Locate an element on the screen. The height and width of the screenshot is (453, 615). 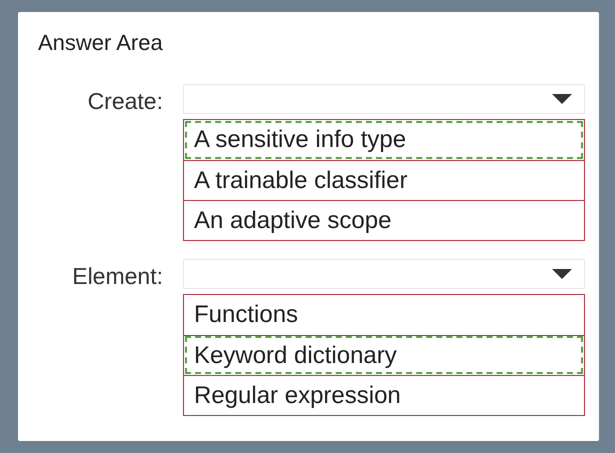
dropdown-option: Keyword dictionary is located at coordinates (384, 355).